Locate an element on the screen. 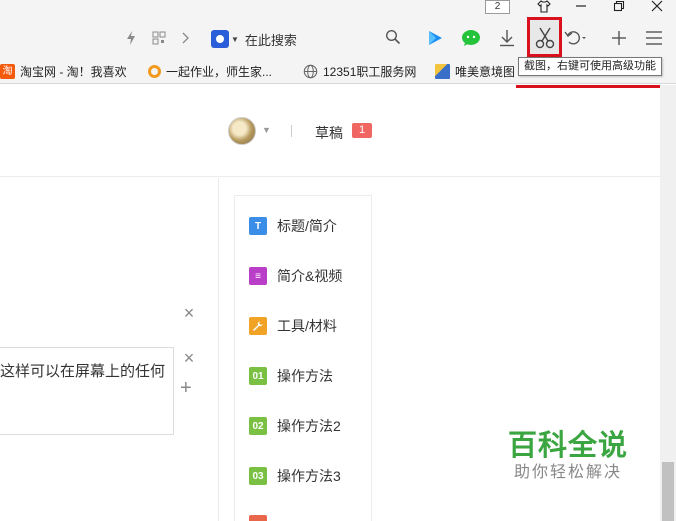 This screenshot has width=676, height=521. avatar is located at coordinates (242, 131).